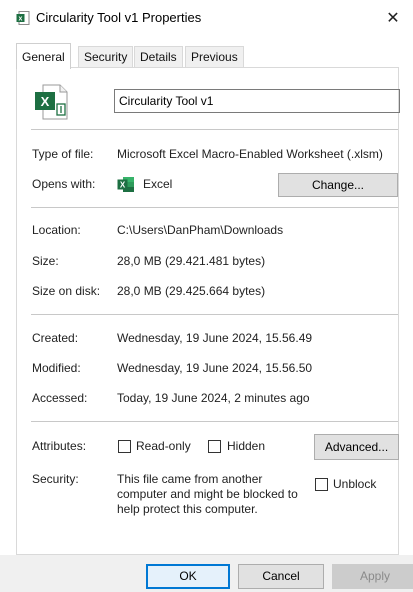 This screenshot has height=592, width=413. I want to click on hidden-checkbox, so click(214, 446).